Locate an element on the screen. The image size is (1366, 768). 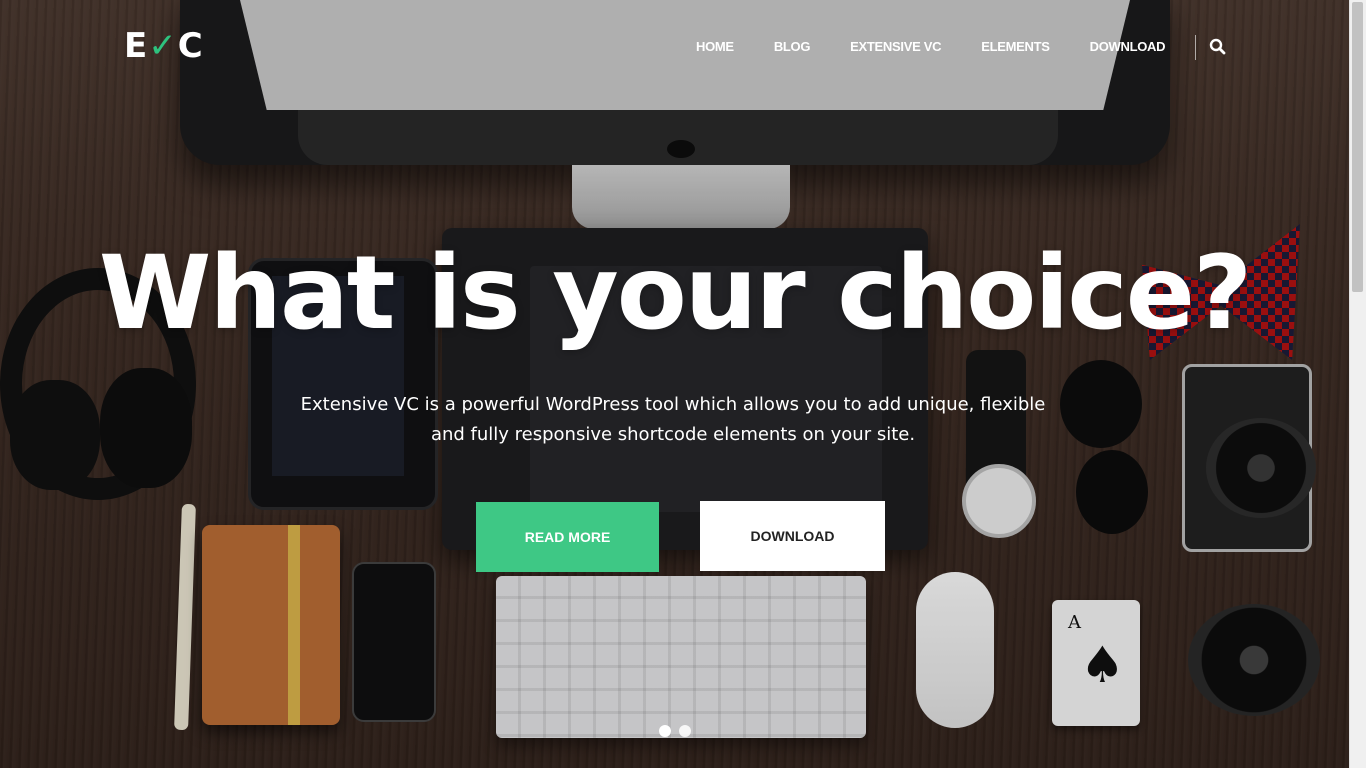
slider-dot-active is located at coordinates (665, 731).